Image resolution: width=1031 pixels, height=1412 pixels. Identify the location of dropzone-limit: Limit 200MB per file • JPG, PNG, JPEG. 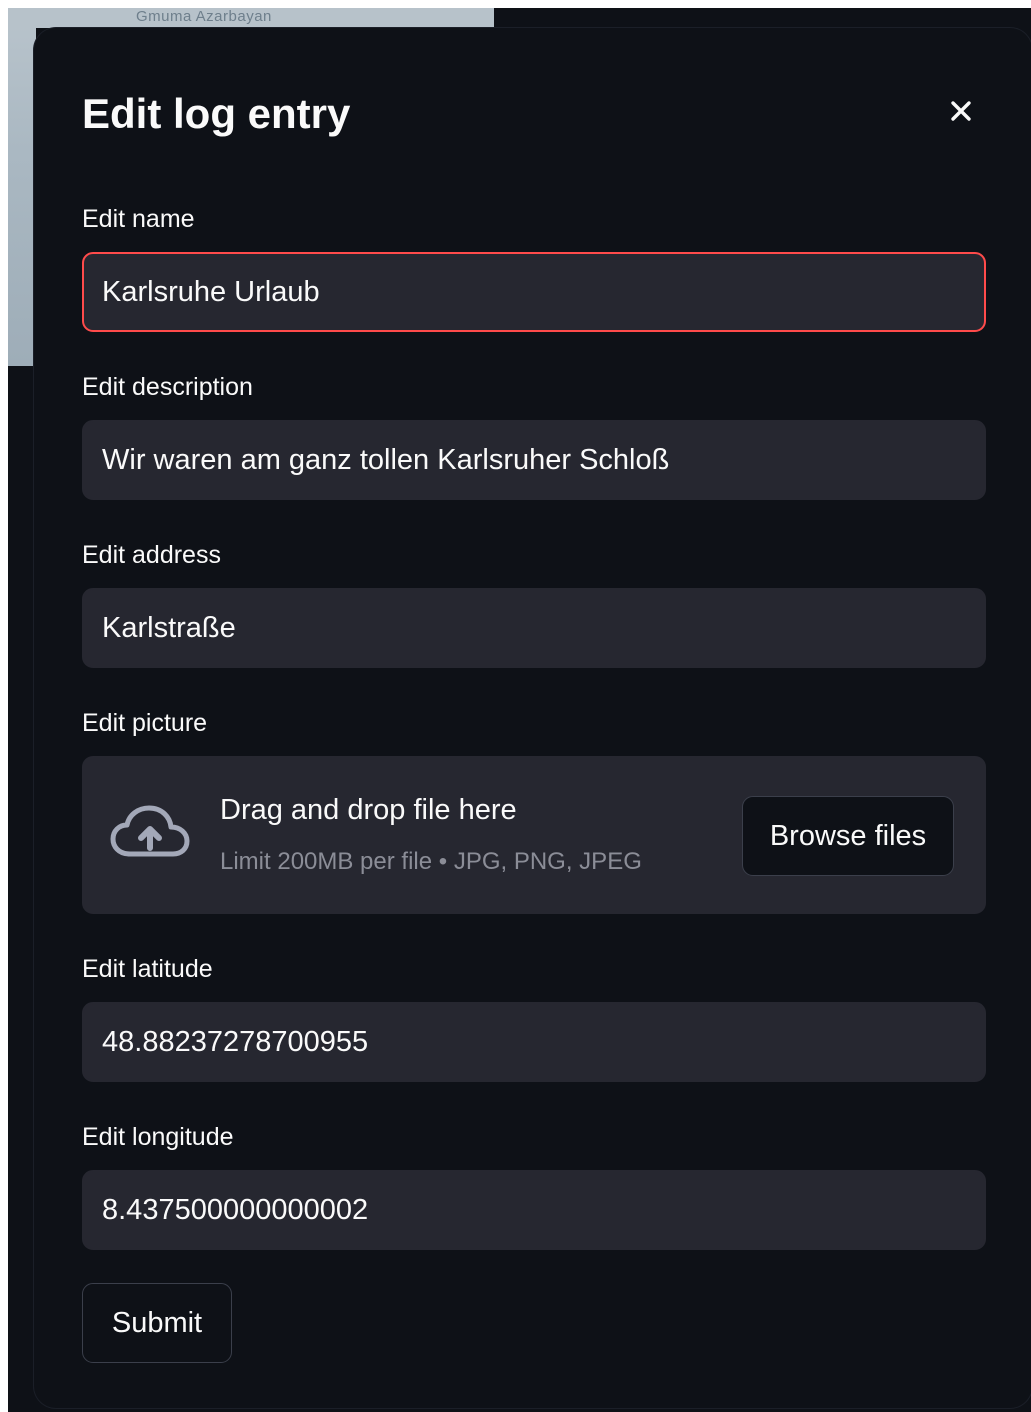
(431, 861).